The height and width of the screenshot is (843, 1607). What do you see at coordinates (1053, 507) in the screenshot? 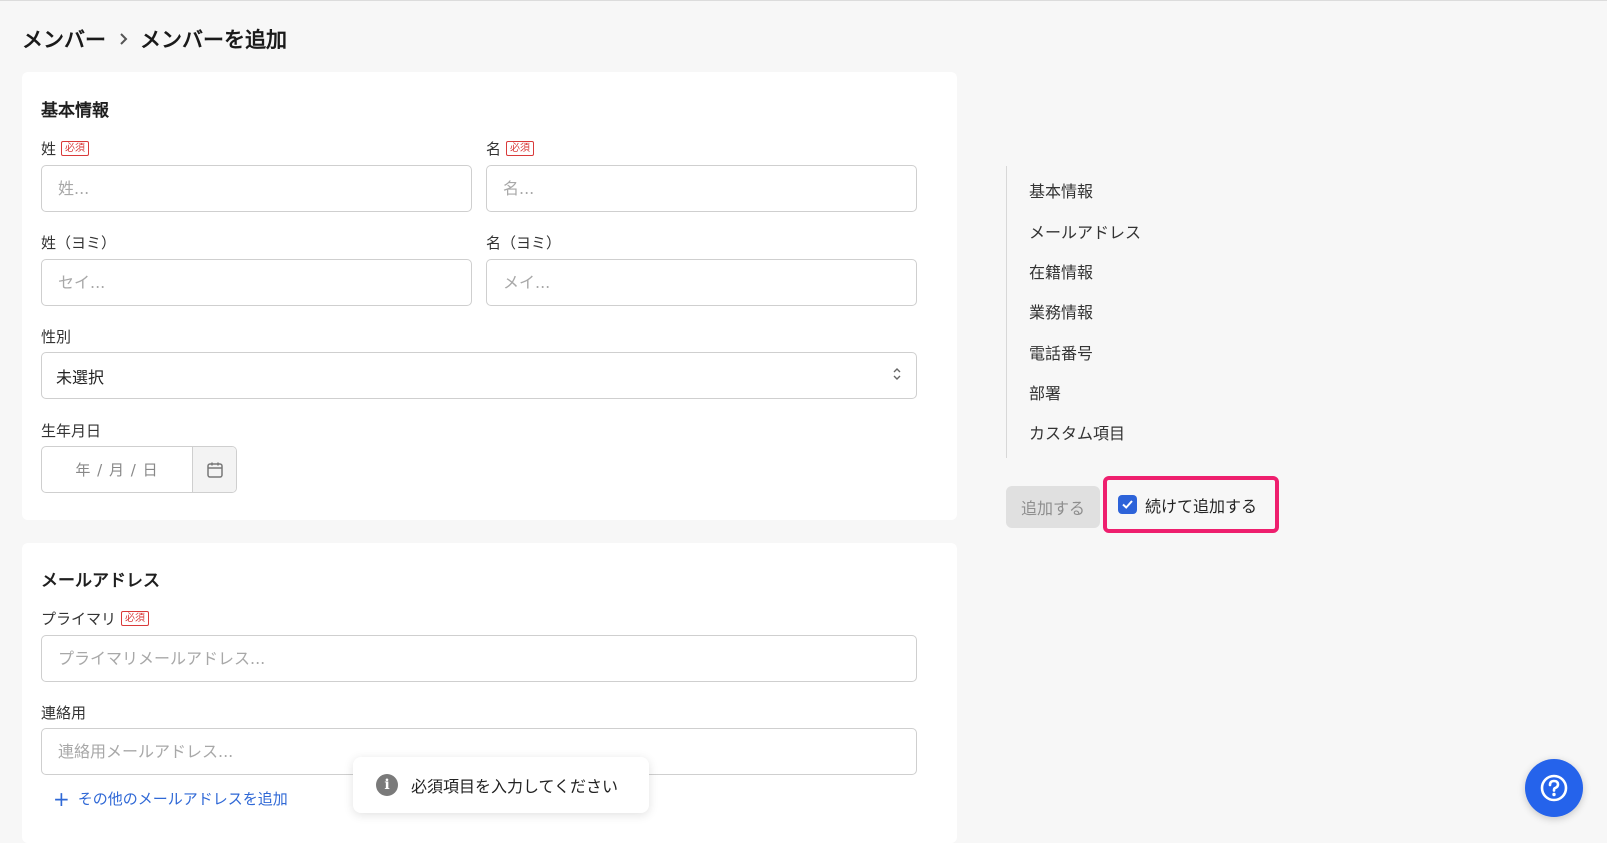
I see `submit-button: 追加する` at bounding box center [1053, 507].